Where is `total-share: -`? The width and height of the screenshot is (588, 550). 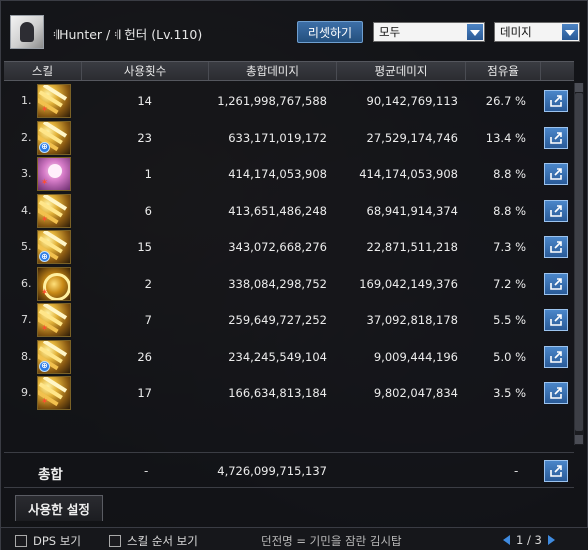
total-share: - is located at coordinates (516, 471).